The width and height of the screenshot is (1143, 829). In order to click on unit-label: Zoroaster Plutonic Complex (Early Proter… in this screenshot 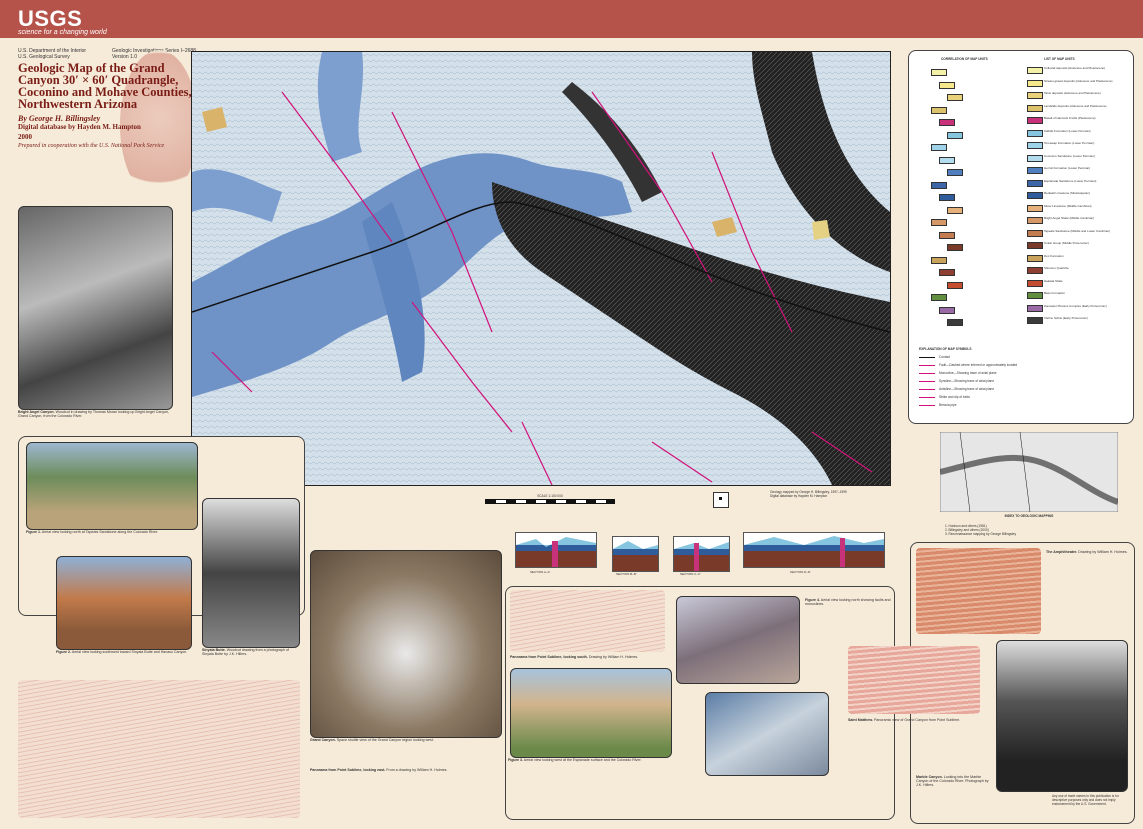, I will do `click(1075, 305)`.